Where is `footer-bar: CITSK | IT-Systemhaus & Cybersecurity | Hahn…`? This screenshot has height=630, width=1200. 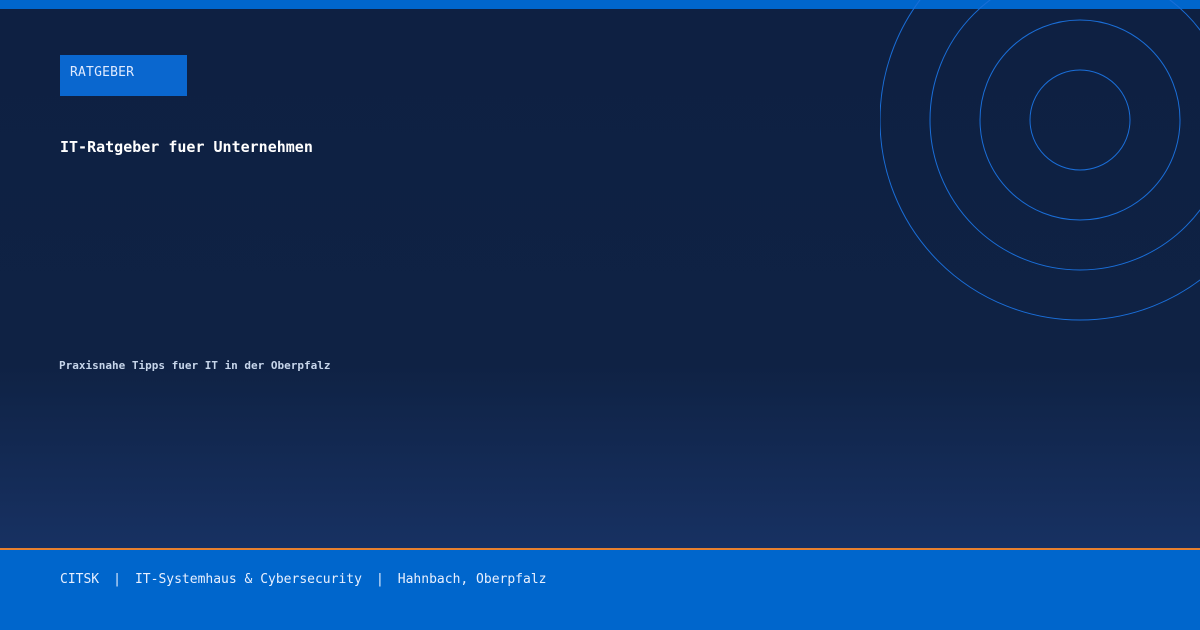
footer-bar: CITSK | IT-Systemhaus & Cybersecurity | Hahn… is located at coordinates (600, 590).